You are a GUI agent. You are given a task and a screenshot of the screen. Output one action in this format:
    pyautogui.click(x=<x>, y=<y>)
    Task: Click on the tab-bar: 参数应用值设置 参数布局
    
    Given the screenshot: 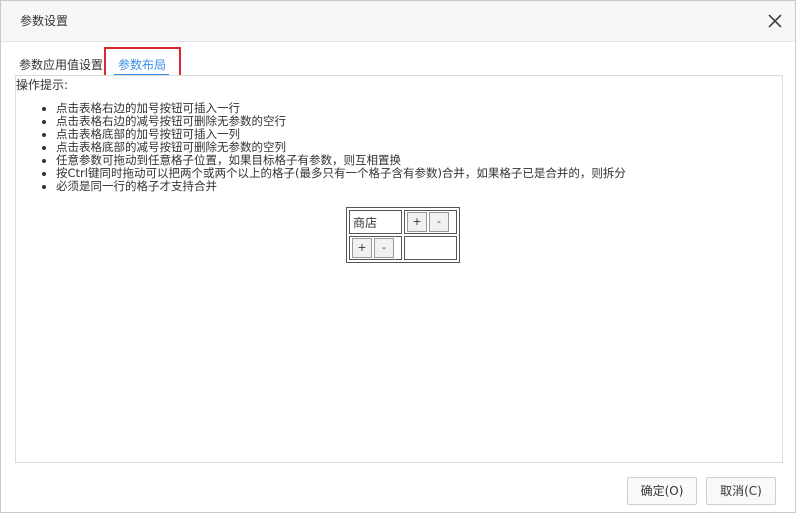 What is the action you would take?
    pyautogui.click(x=398, y=61)
    